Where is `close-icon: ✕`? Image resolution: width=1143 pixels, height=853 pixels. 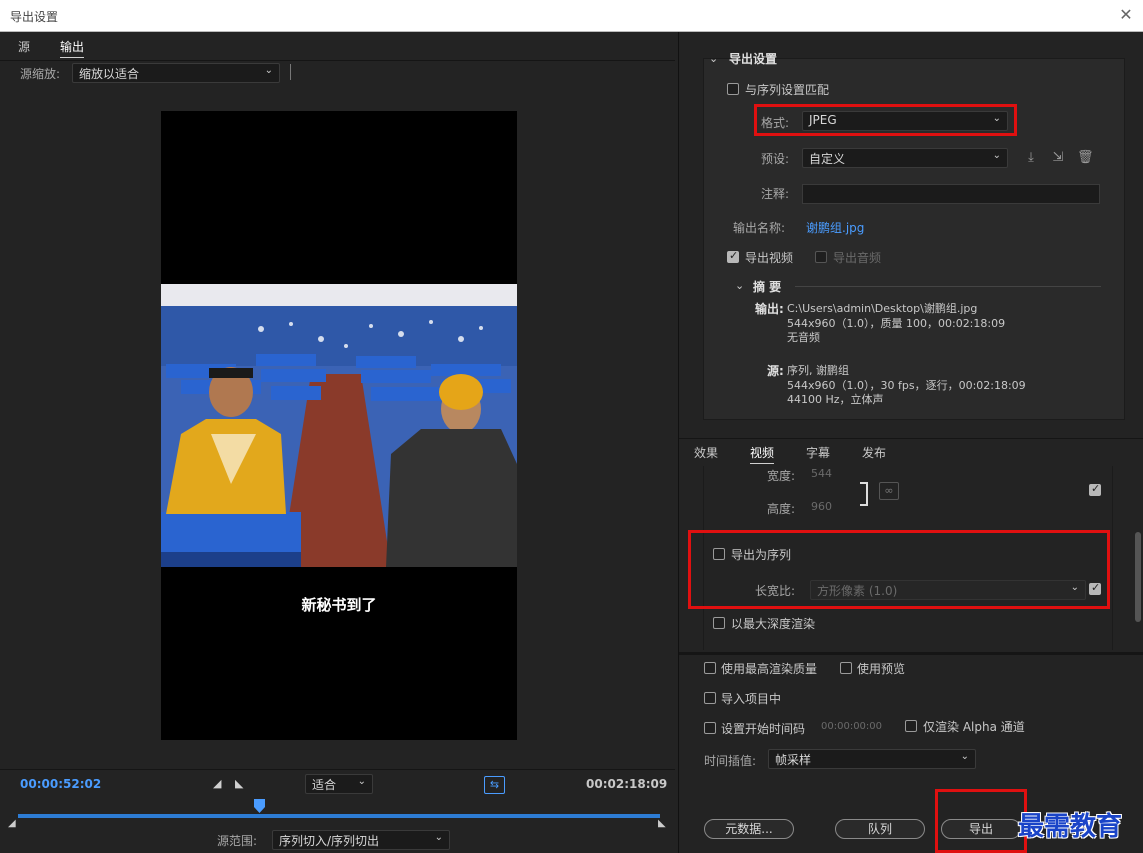 close-icon: ✕ is located at coordinates (1126, 15).